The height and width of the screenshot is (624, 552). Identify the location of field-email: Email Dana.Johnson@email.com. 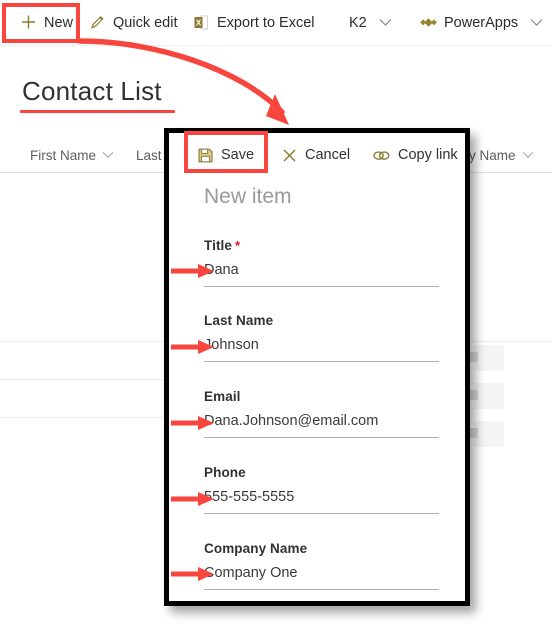
(321, 413).